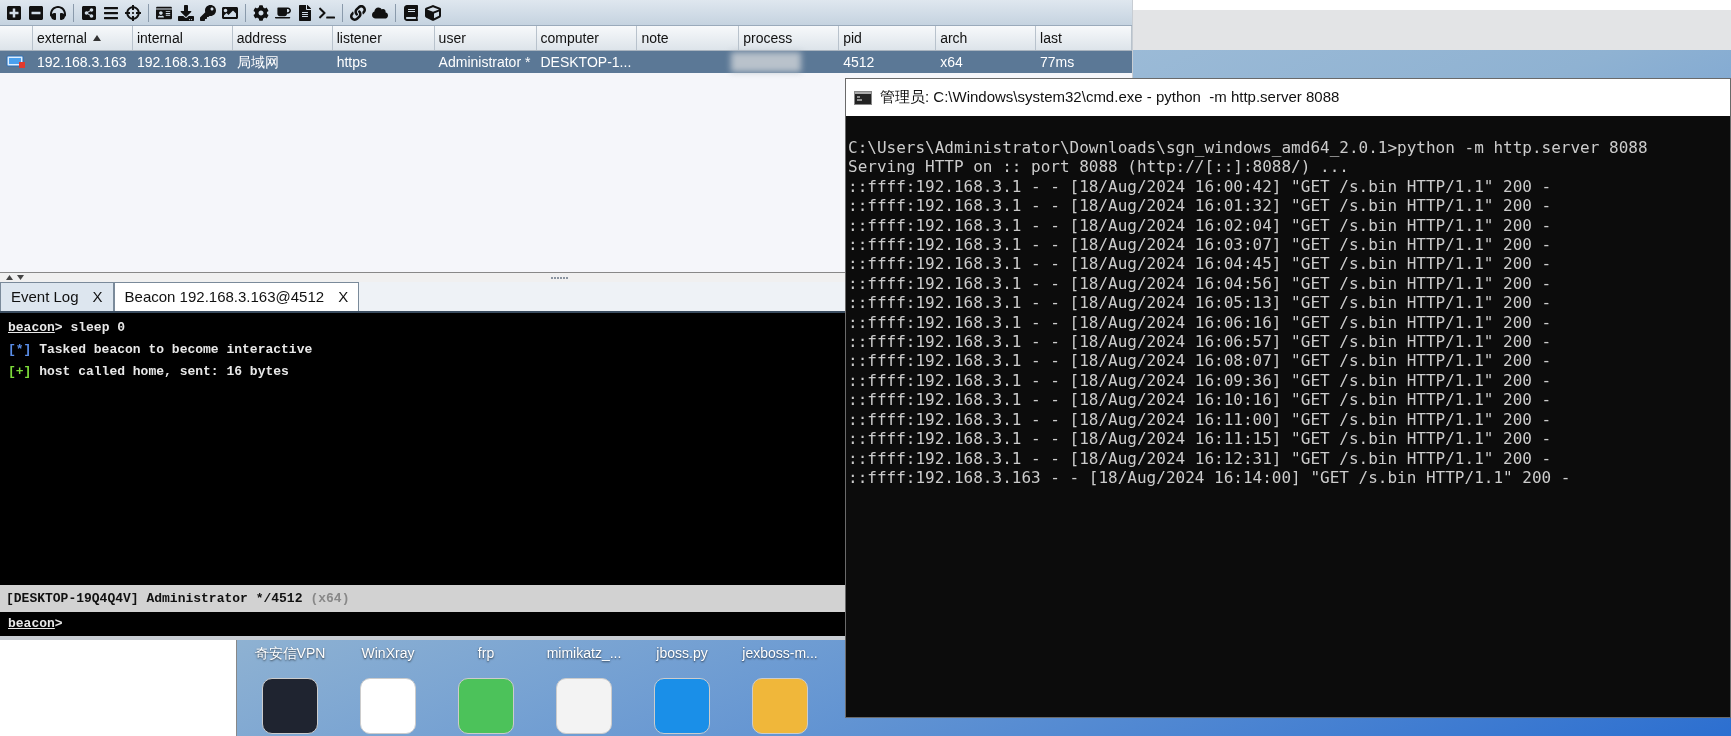 This screenshot has width=1731, height=736. I want to click on split-grip-icon, so click(560, 277).